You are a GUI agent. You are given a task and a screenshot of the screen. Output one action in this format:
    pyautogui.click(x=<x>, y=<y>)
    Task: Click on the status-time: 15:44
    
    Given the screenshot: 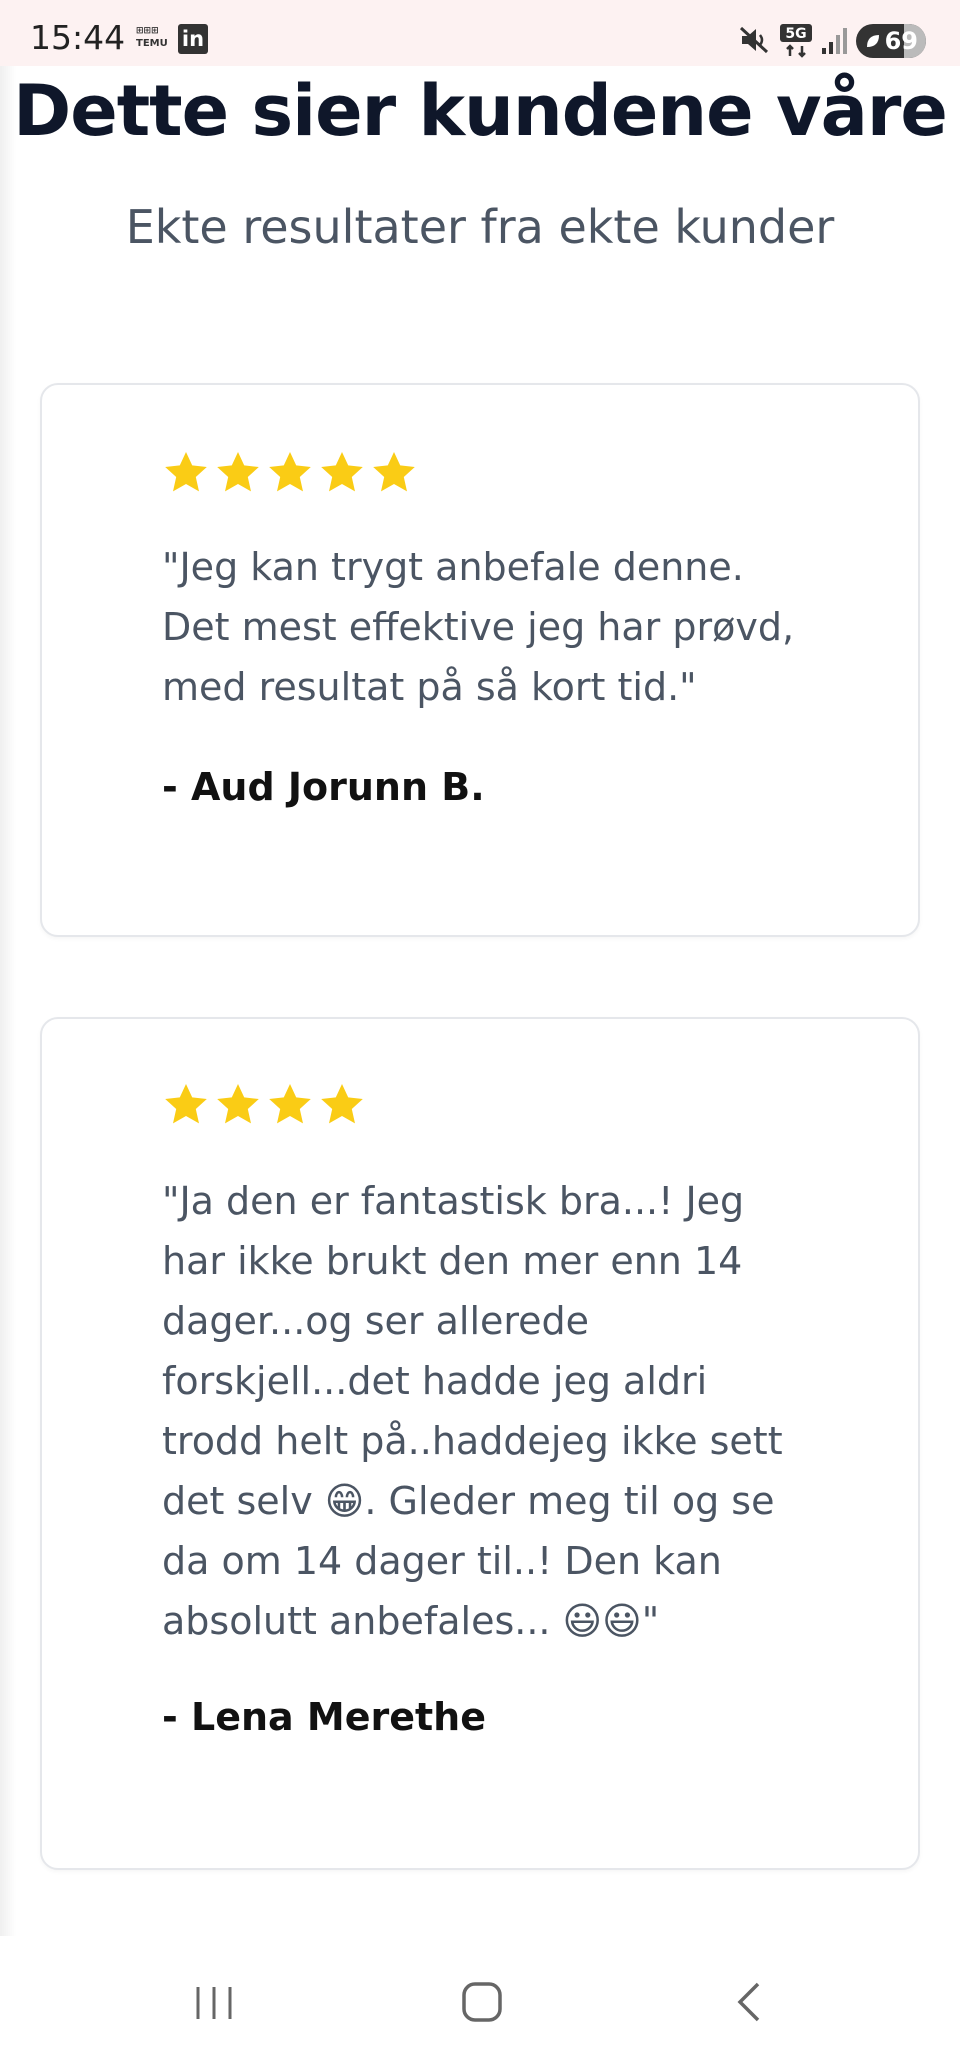 What is the action you would take?
    pyautogui.click(x=78, y=37)
    